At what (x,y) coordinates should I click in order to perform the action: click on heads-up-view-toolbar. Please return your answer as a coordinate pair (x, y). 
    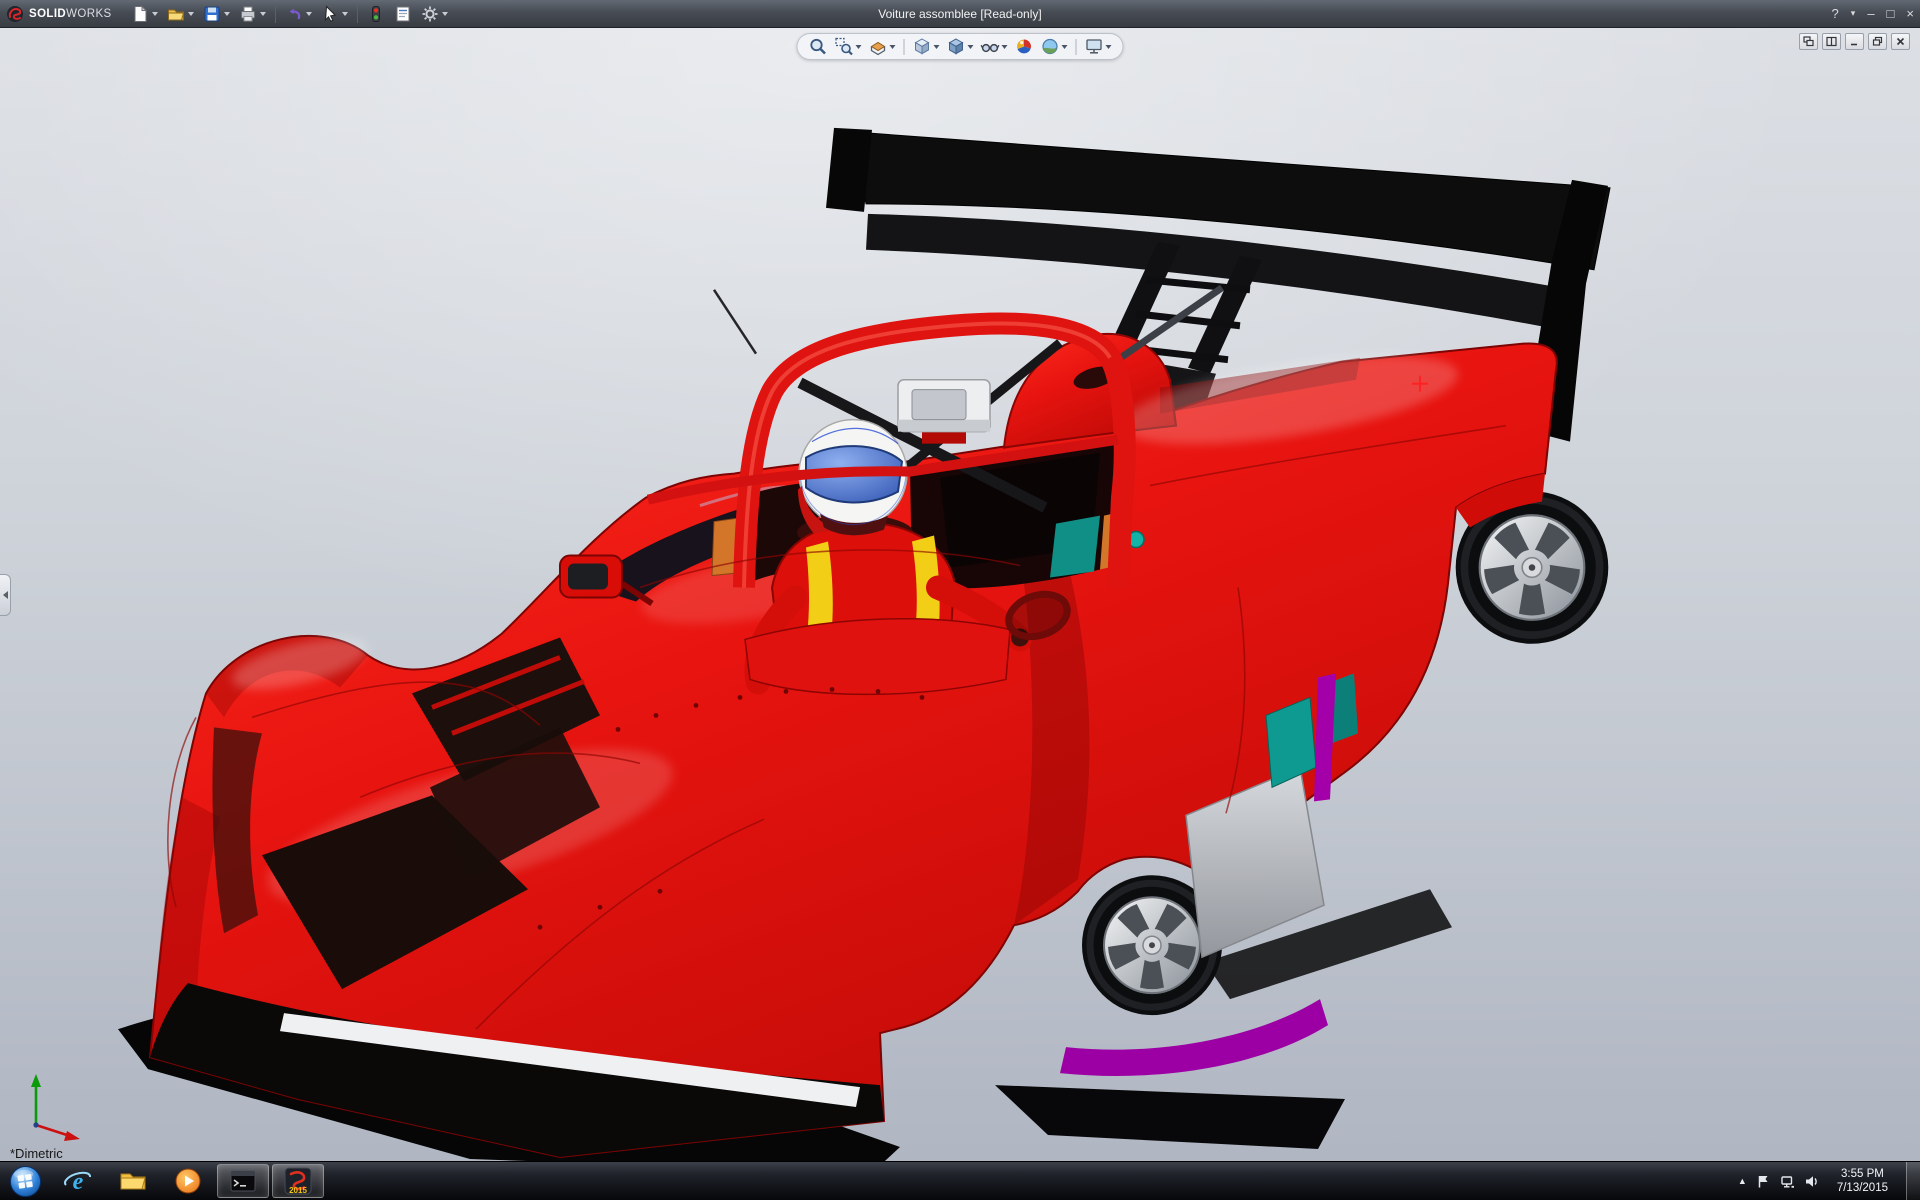
    Looking at the image, I should click on (960, 46).